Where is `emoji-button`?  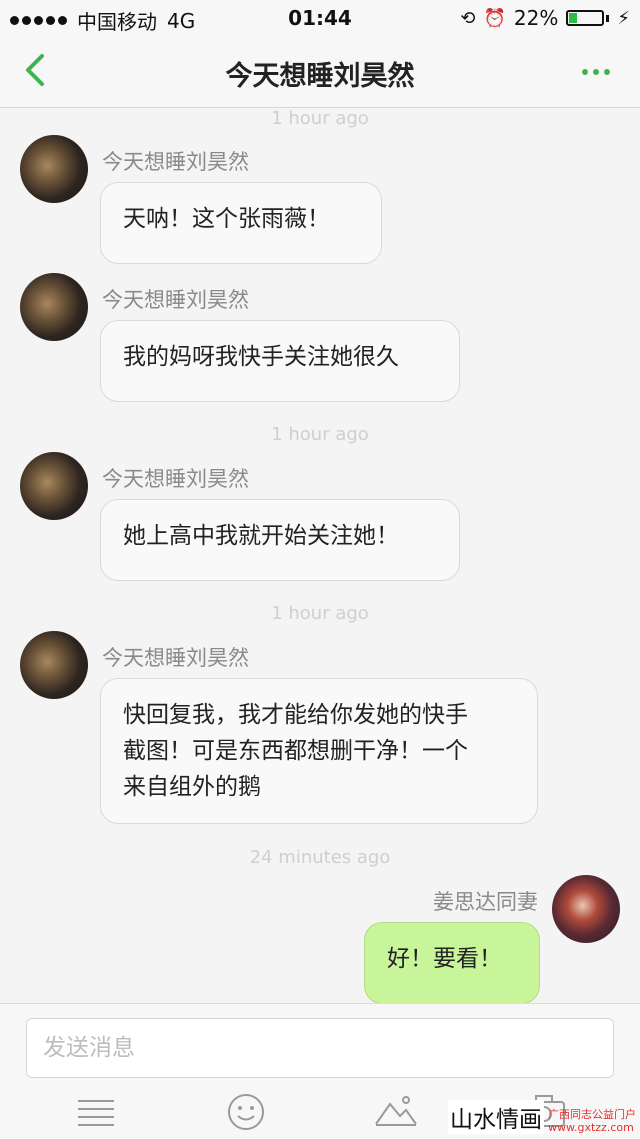
emoji-button is located at coordinates (248, 1112).